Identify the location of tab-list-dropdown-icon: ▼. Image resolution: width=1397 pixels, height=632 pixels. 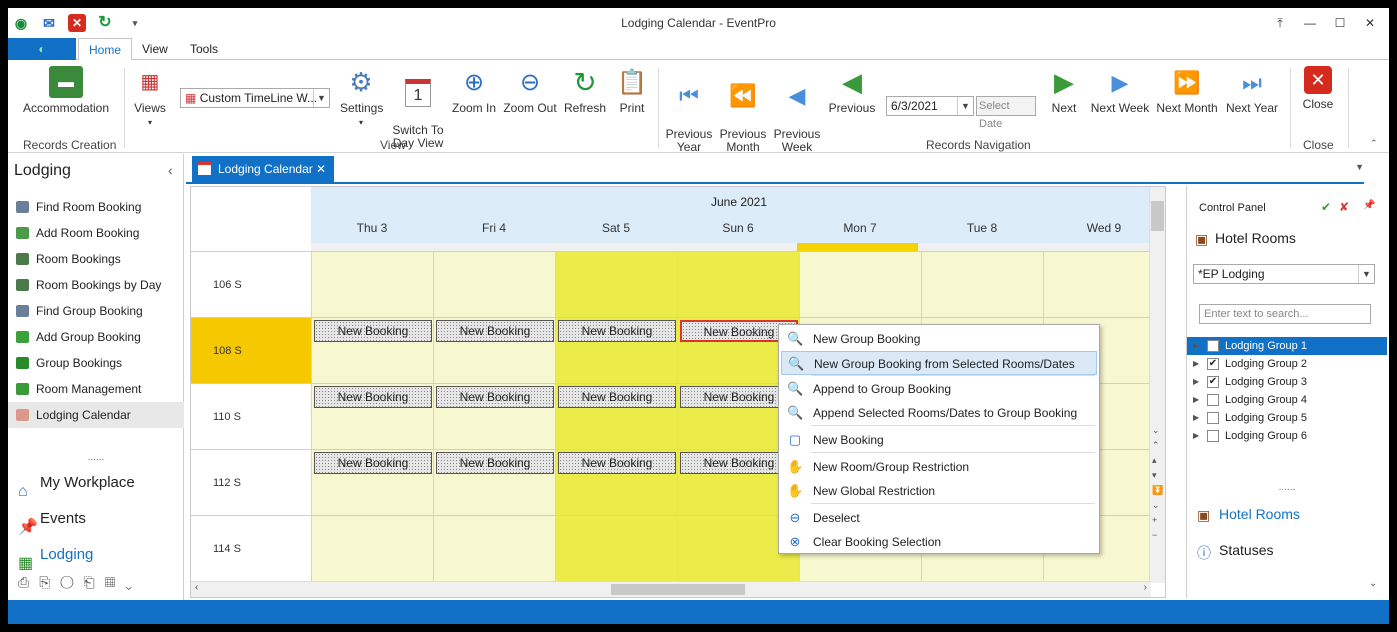
(1359, 167).